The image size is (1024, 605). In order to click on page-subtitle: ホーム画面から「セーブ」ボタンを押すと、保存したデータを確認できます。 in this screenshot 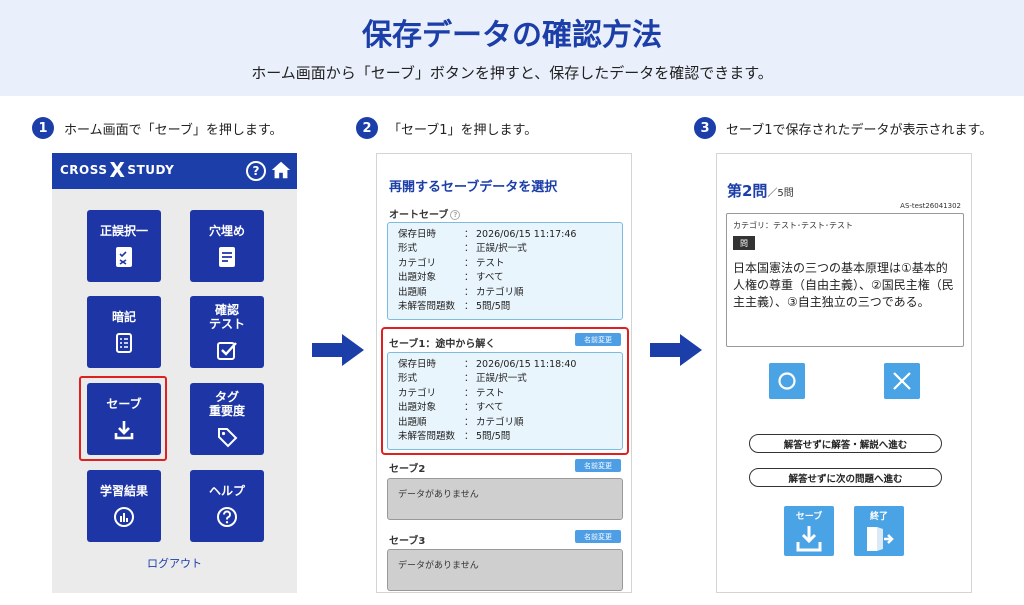, I will do `click(512, 73)`.